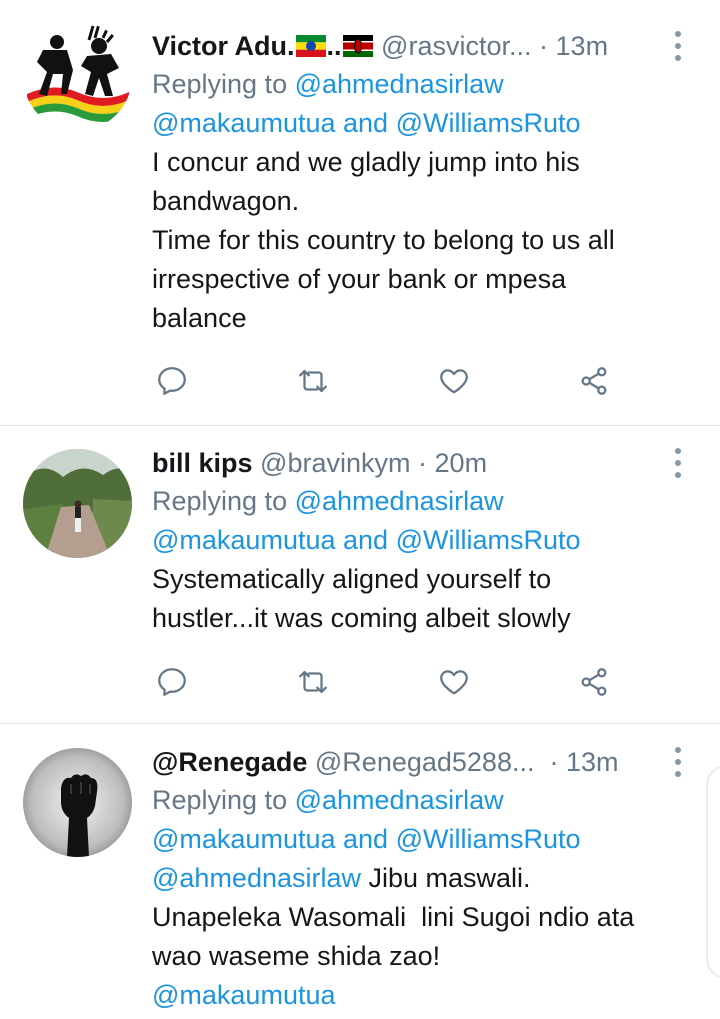 The width and height of the screenshot is (720, 1019). What do you see at coordinates (359, 279) in the screenshot?
I see `tweet-text-line: irrespective of your bank or mpesa` at bounding box center [359, 279].